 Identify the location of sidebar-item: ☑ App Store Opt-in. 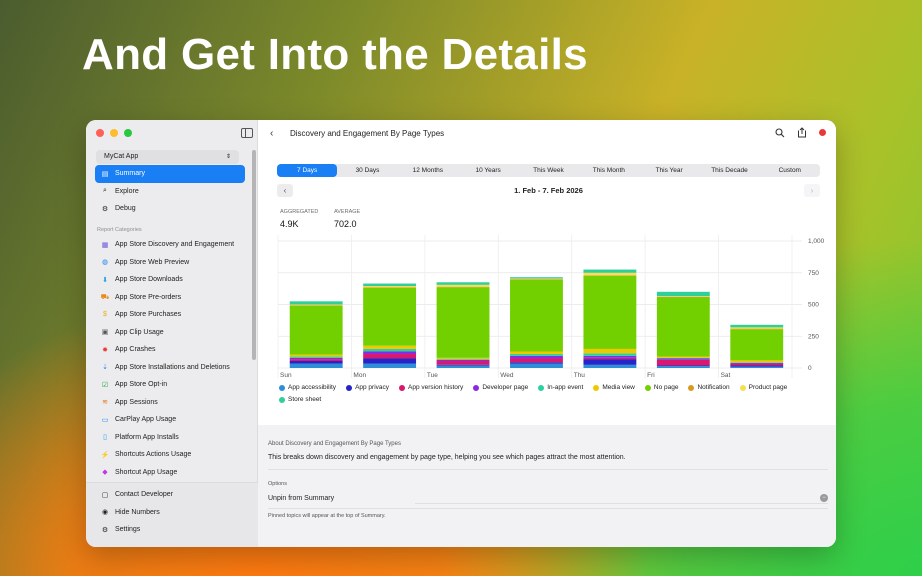
(170, 385).